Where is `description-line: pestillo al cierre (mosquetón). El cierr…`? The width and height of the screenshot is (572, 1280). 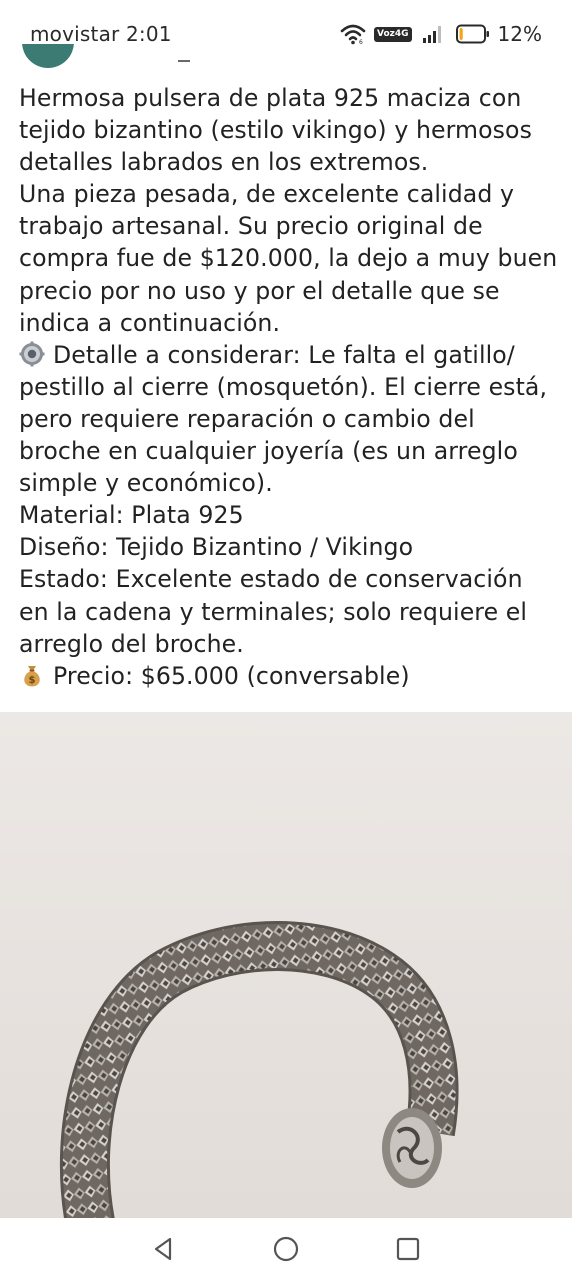 description-line: pestillo al cierre (mosquetón). El cierr… is located at coordinates (283, 386).